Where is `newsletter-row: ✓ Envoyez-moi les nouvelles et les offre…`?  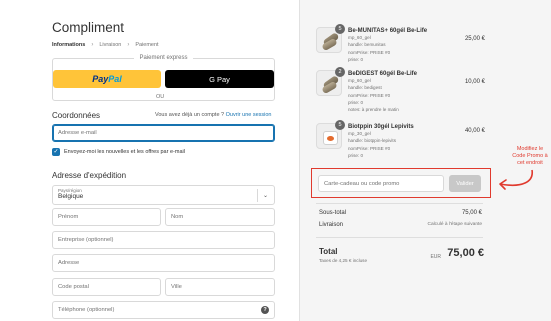
newsletter-row: ✓ Envoyez-moi les nouvelles et les offre… is located at coordinates (118, 152).